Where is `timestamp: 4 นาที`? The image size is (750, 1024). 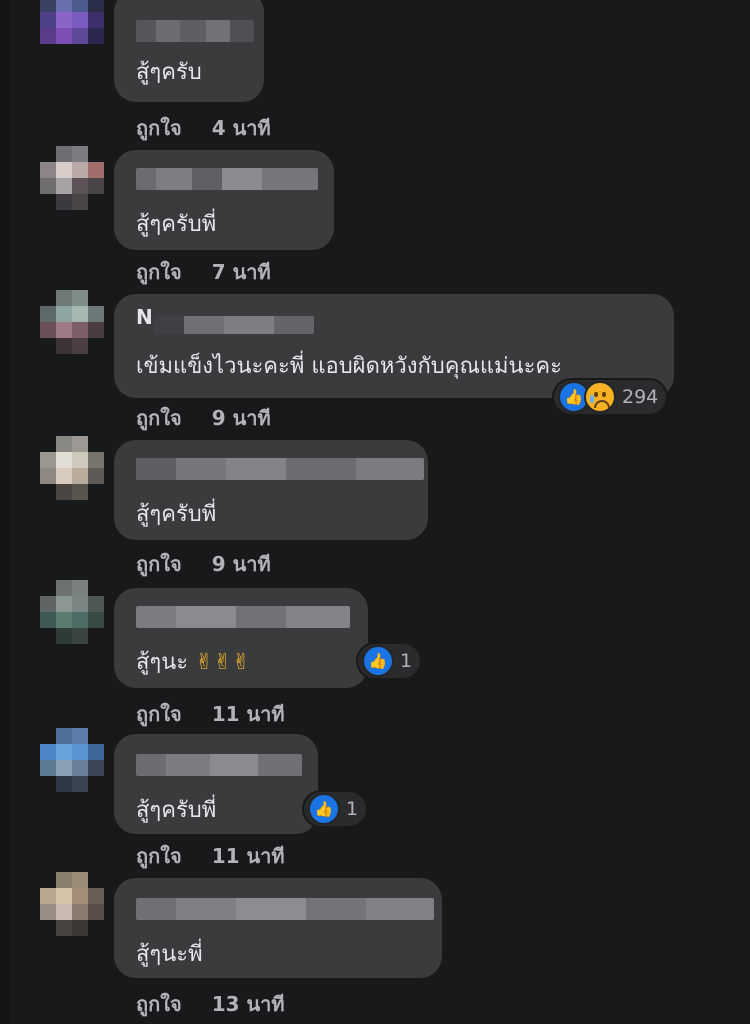 timestamp: 4 นาที is located at coordinates (241, 128).